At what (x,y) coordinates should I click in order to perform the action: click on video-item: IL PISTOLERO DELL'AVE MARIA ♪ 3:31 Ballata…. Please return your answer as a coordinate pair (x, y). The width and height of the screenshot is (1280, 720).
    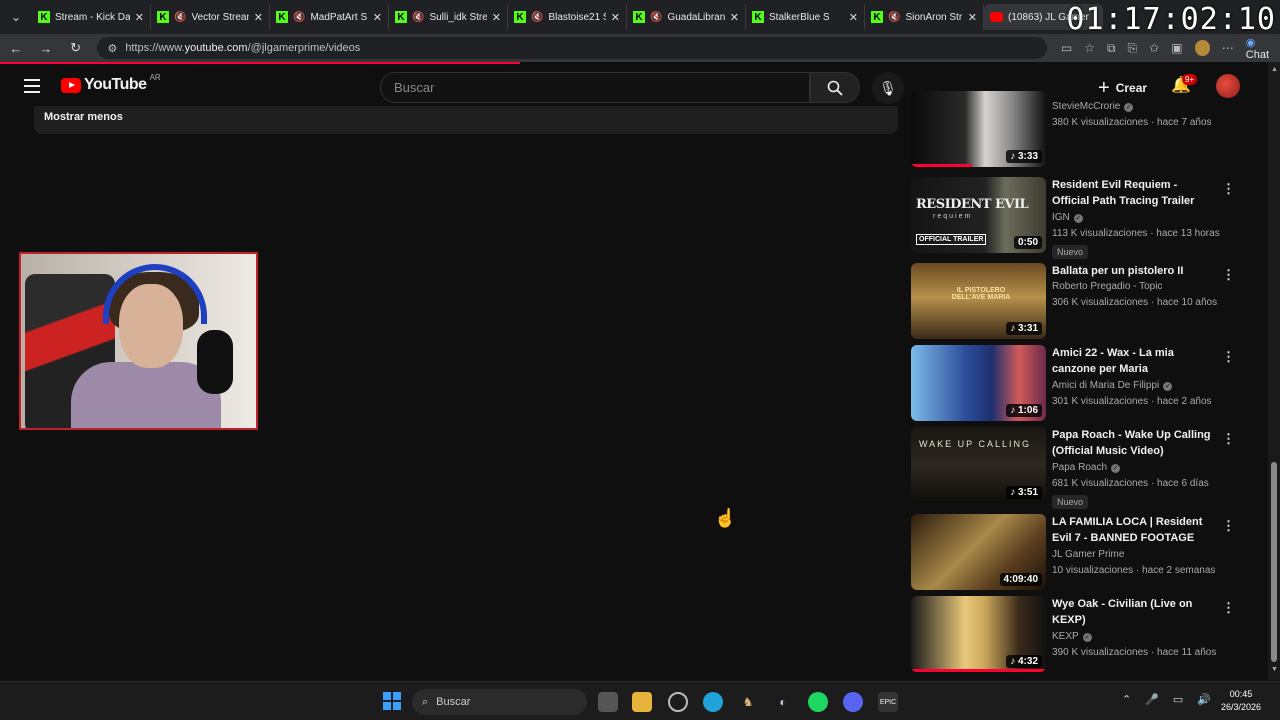
    Looking at the image, I should click on (1076, 301).